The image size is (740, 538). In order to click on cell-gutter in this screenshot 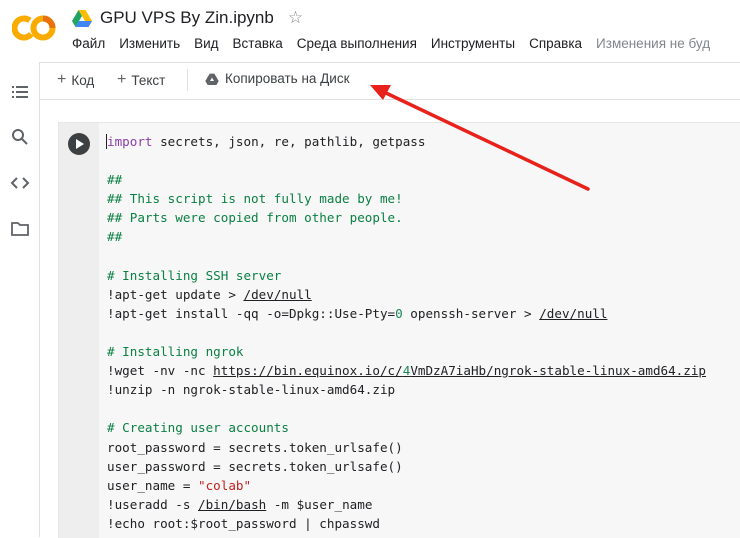, I will do `click(79, 330)`.